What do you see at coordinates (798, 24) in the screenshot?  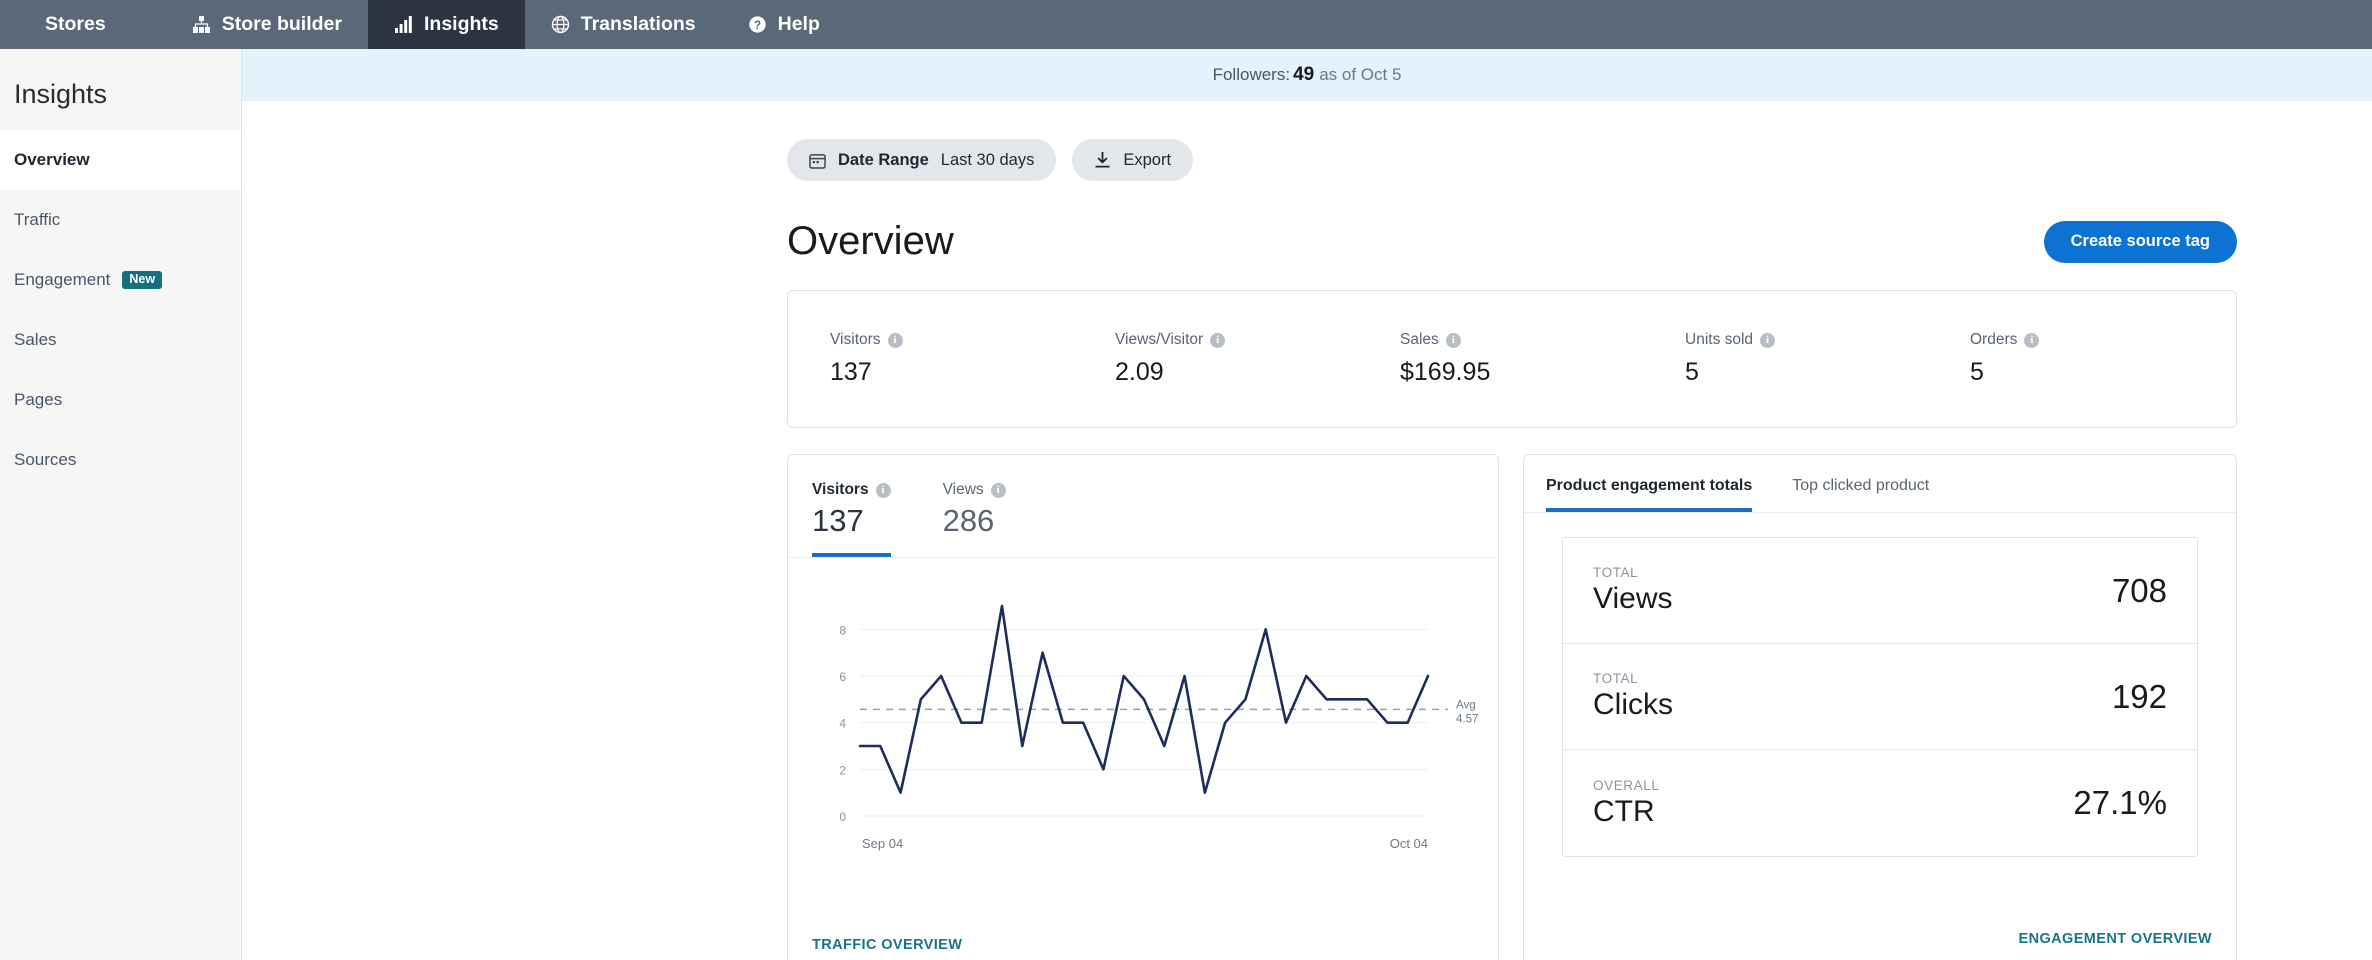 I see `nav-label-help: Help` at bounding box center [798, 24].